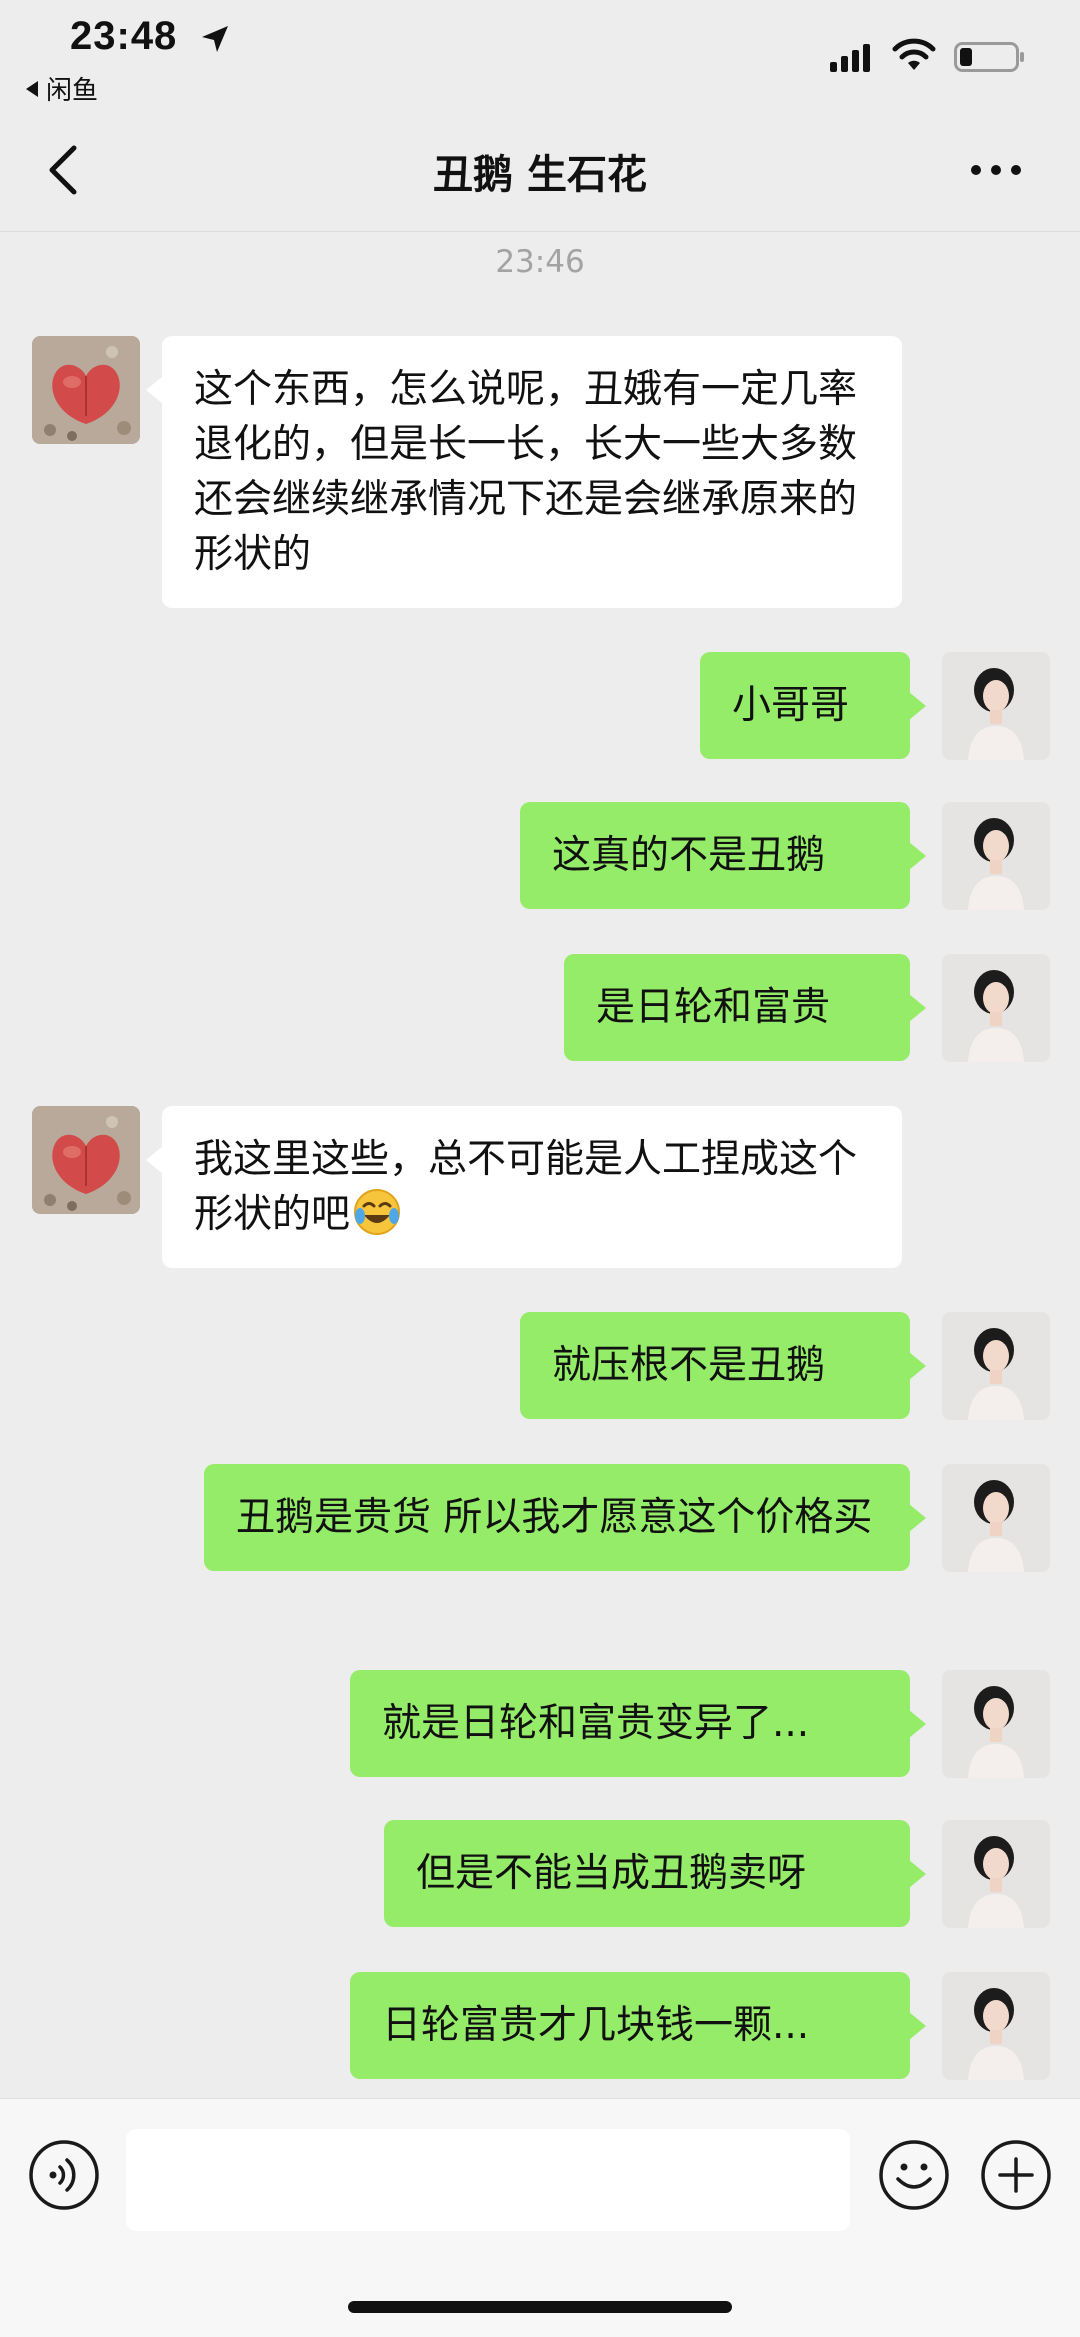 The image size is (1080, 2337). I want to click on back-to-app-link: 闲鱼, so click(62, 88).